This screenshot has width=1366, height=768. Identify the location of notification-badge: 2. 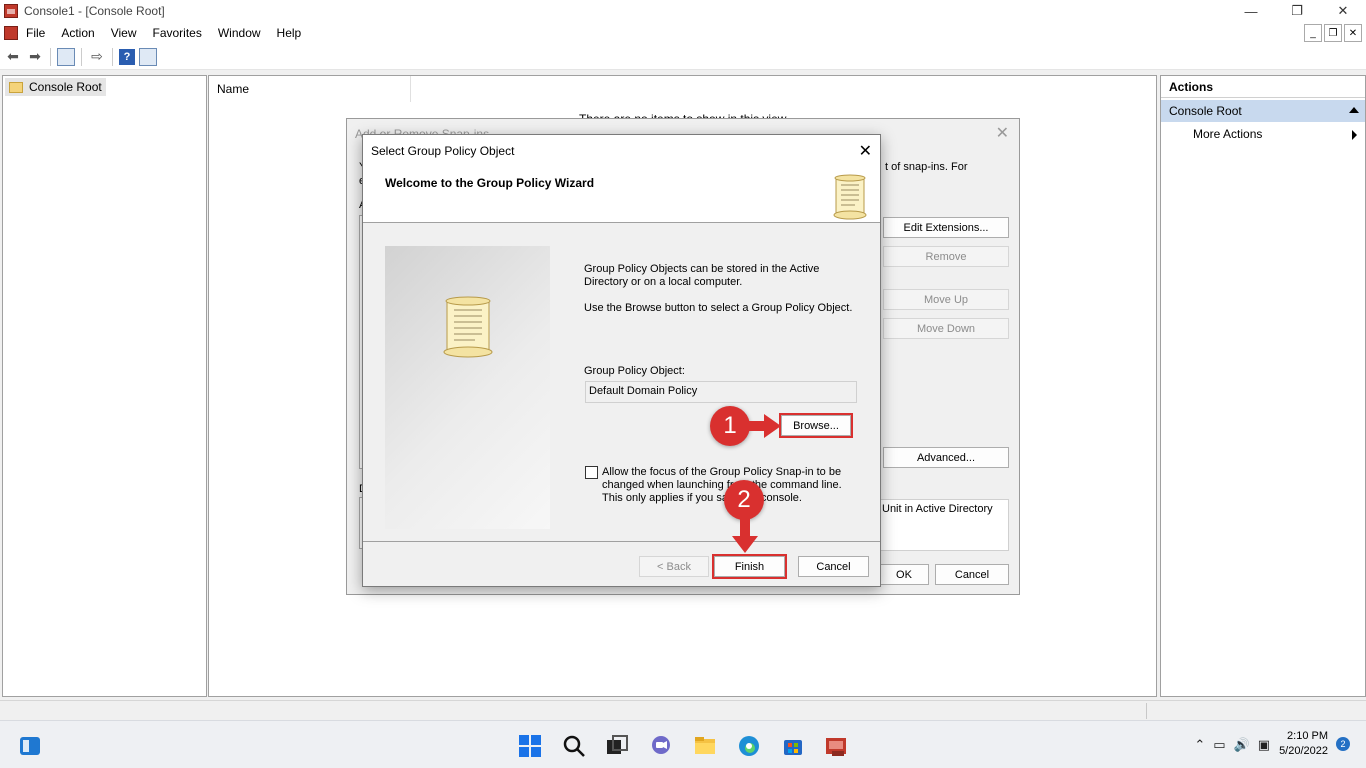
(1343, 744).